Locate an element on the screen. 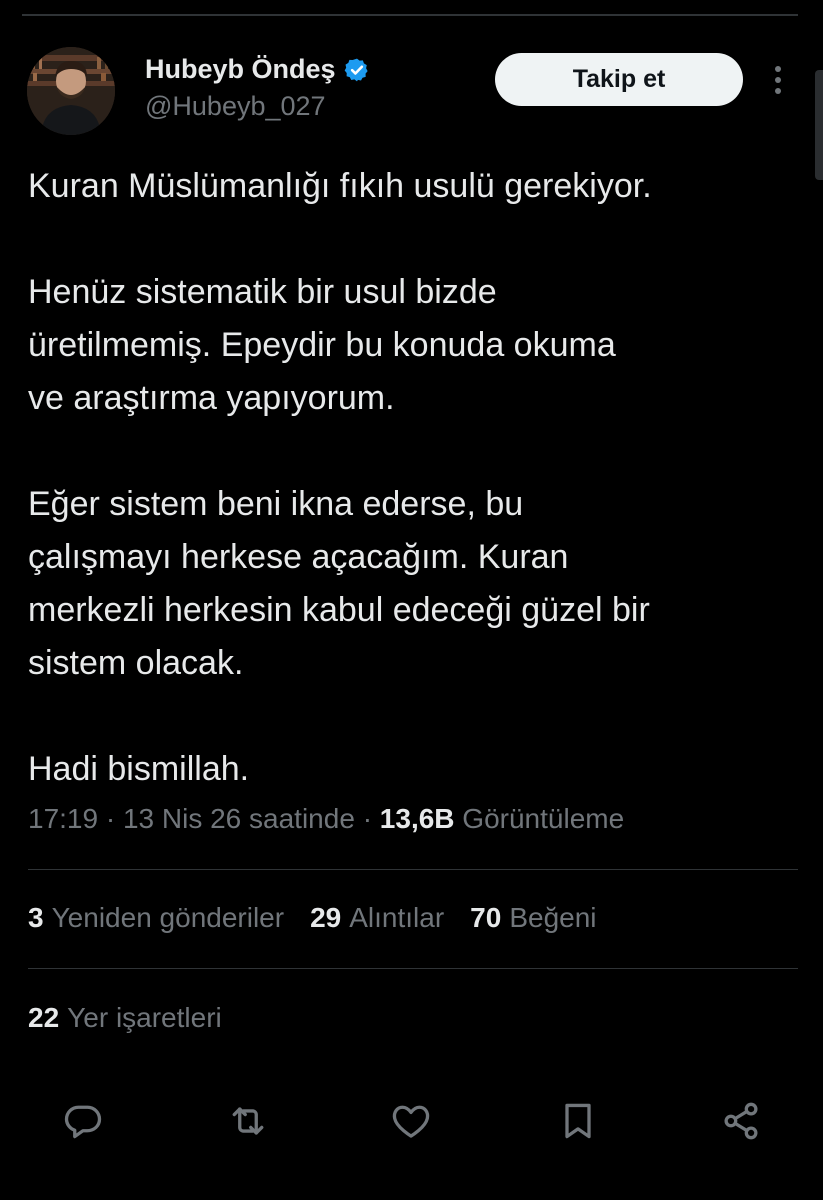  avatar-image is located at coordinates (71, 91).